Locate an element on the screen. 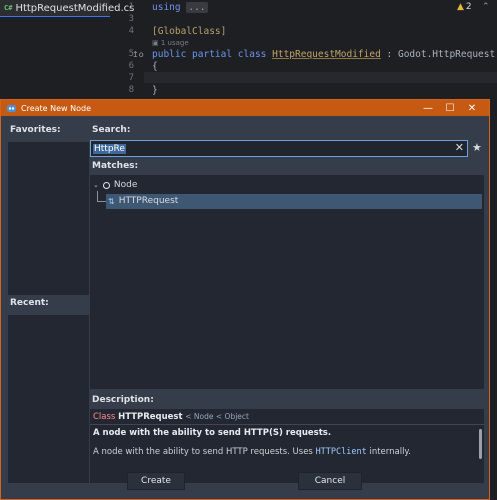 The height and width of the screenshot is (500, 497). code-line-open-brace: { is located at coordinates (155, 66).